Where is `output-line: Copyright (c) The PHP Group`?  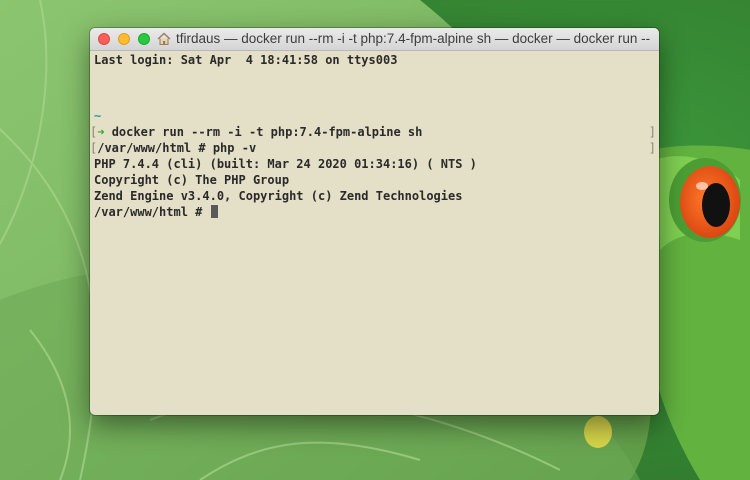 output-line: Copyright (c) The PHP Group is located at coordinates (192, 180).